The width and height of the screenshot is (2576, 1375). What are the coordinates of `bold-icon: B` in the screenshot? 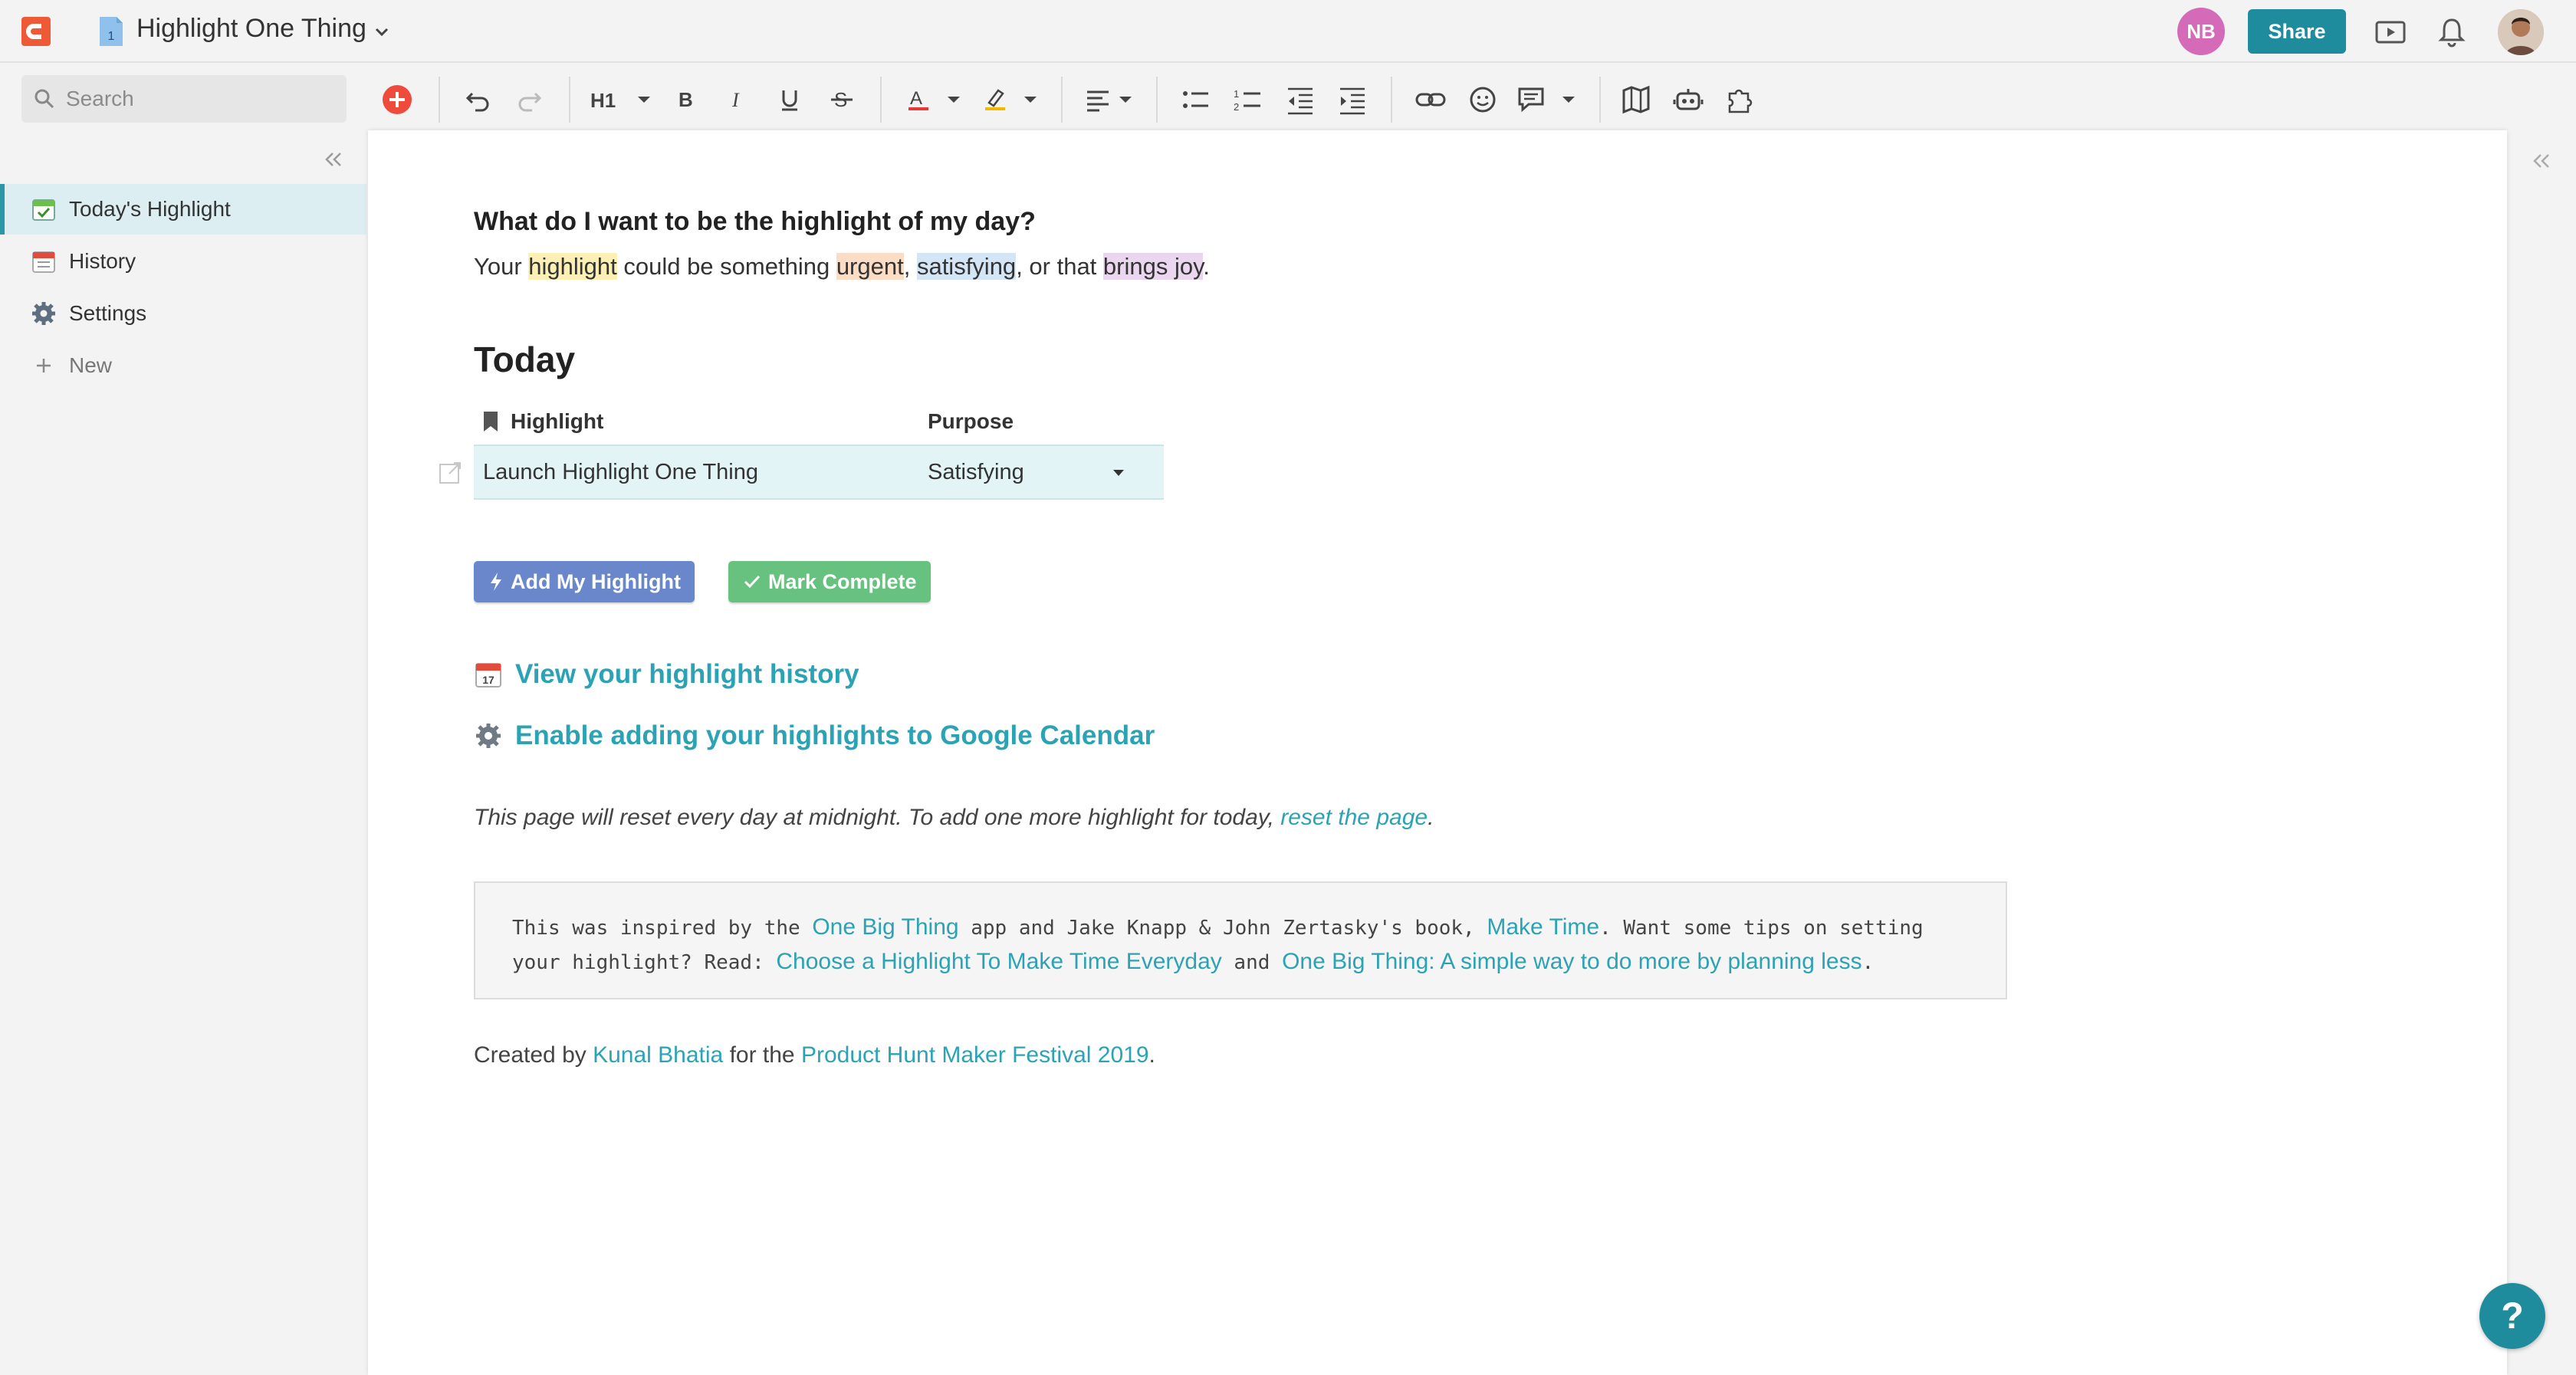 It's located at (686, 99).